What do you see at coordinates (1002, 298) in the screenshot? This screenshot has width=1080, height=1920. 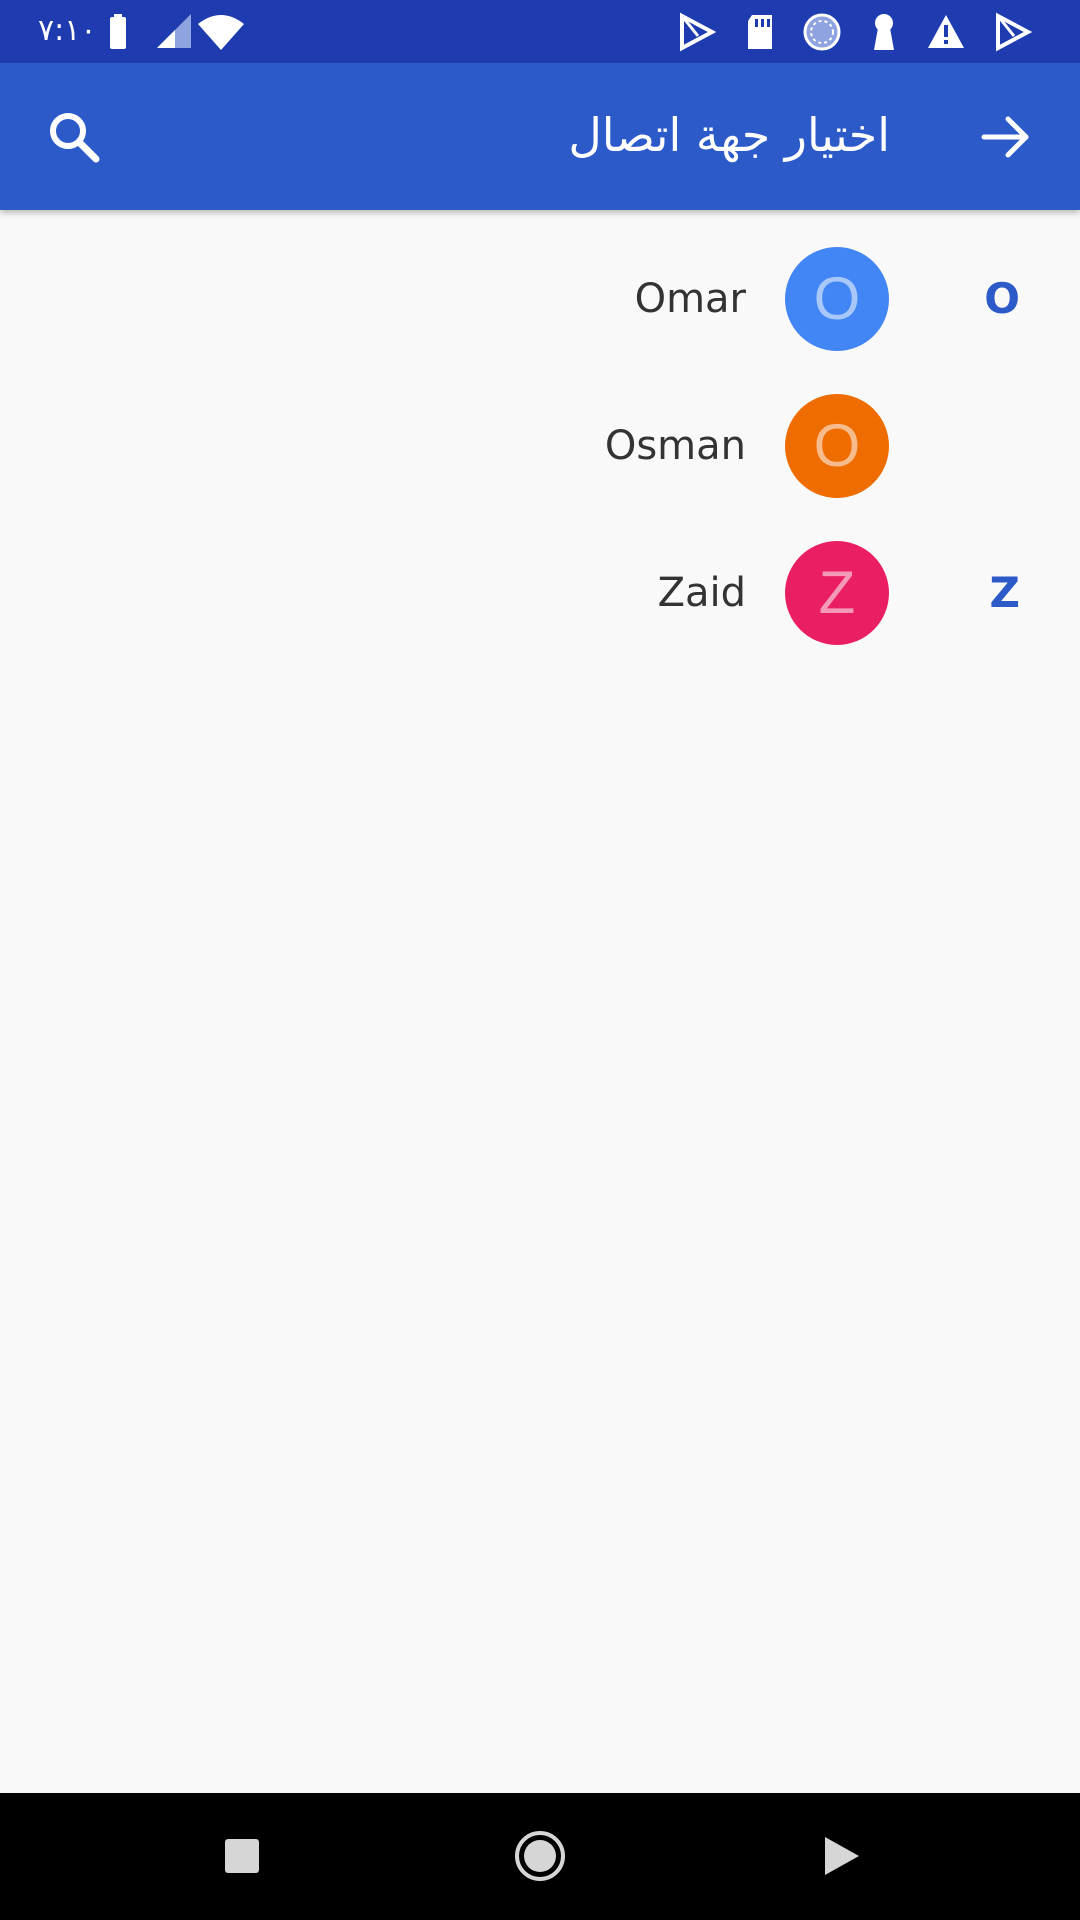 I see `section-letter: O` at bounding box center [1002, 298].